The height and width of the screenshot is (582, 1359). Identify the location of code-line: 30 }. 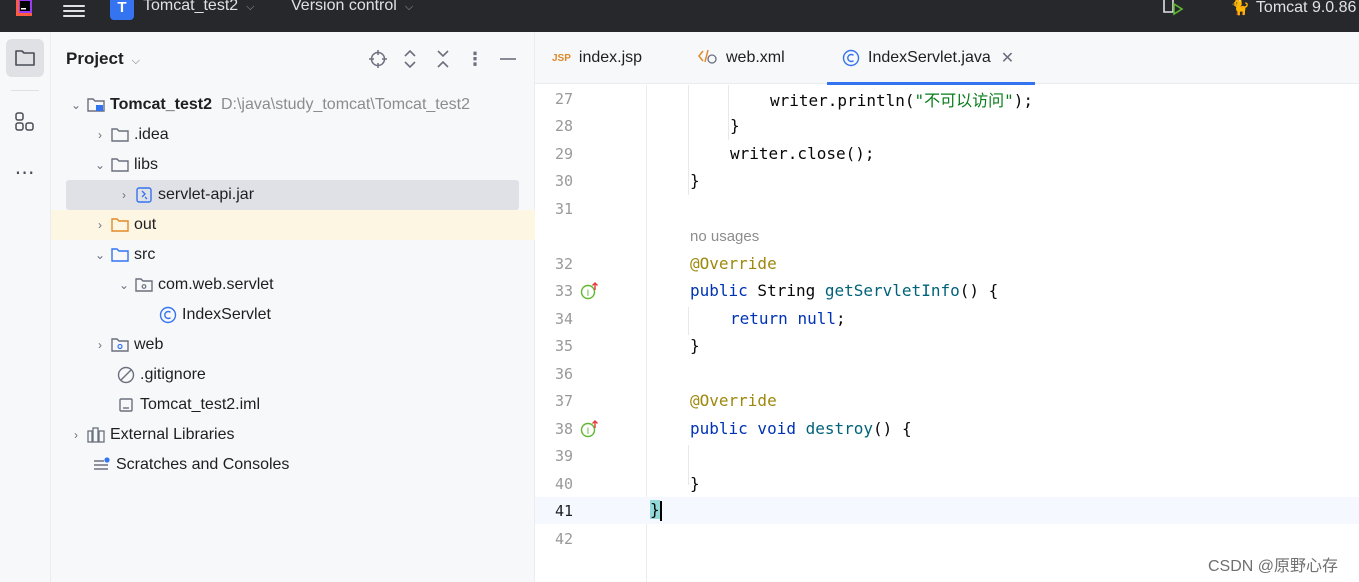
(947, 180).